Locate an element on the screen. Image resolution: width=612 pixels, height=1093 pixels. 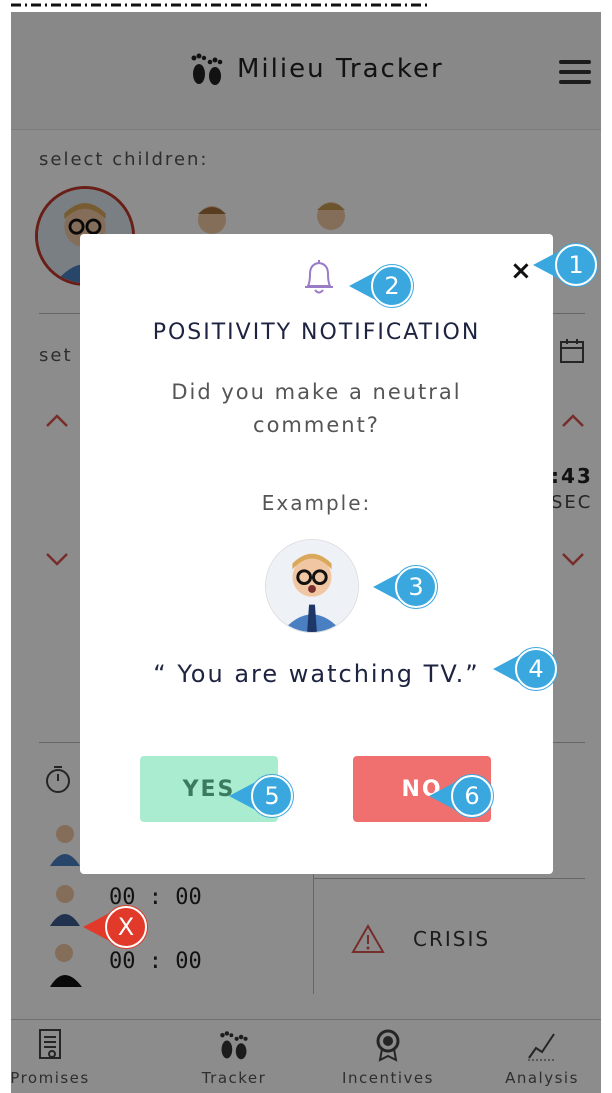
callout-marker-x: X is located at coordinates (115, 927).